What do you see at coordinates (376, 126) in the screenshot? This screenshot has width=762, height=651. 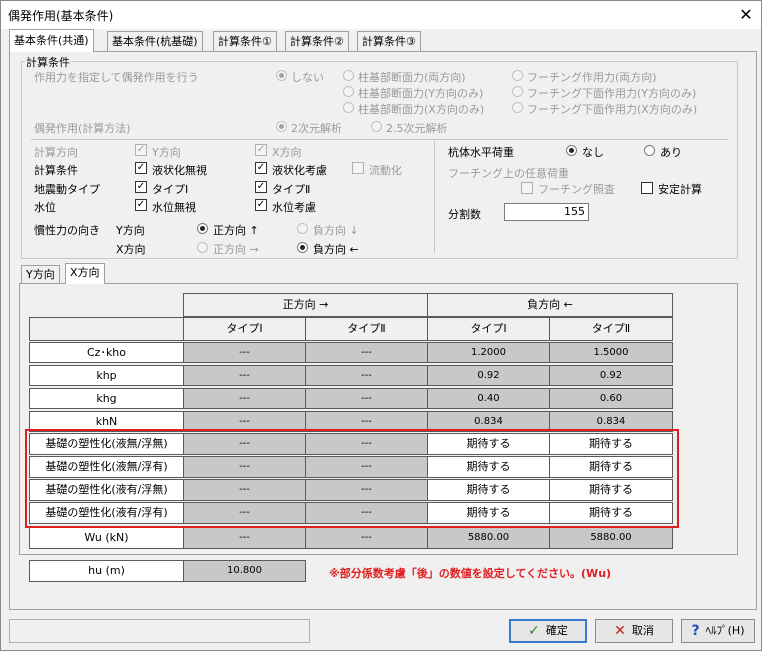 I see `radio-method-25d` at bounding box center [376, 126].